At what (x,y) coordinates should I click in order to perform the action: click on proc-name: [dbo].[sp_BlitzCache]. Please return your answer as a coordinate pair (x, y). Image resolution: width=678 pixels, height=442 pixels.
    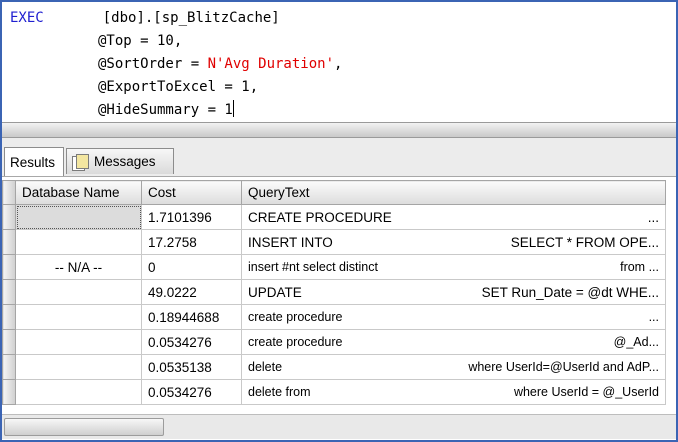
    Looking at the image, I should click on (191, 18).